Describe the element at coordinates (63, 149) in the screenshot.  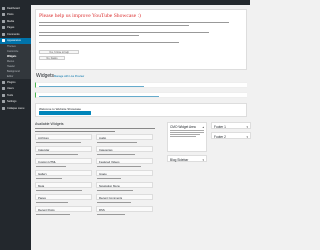
I see `widget-calendar: Calendar` at that location.